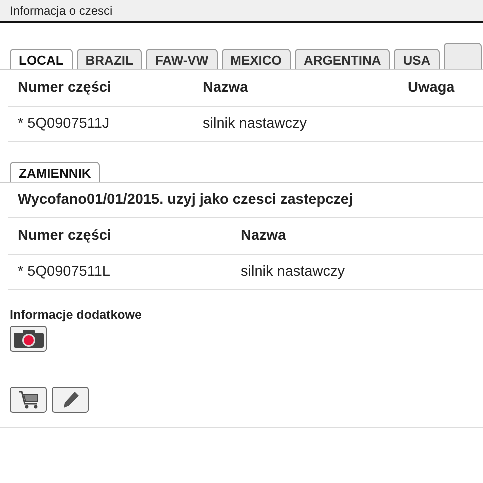 This screenshot has width=483, height=483. Describe the element at coordinates (182, 59) in the screenshot. I see `tab: FAW-VW` at that location.